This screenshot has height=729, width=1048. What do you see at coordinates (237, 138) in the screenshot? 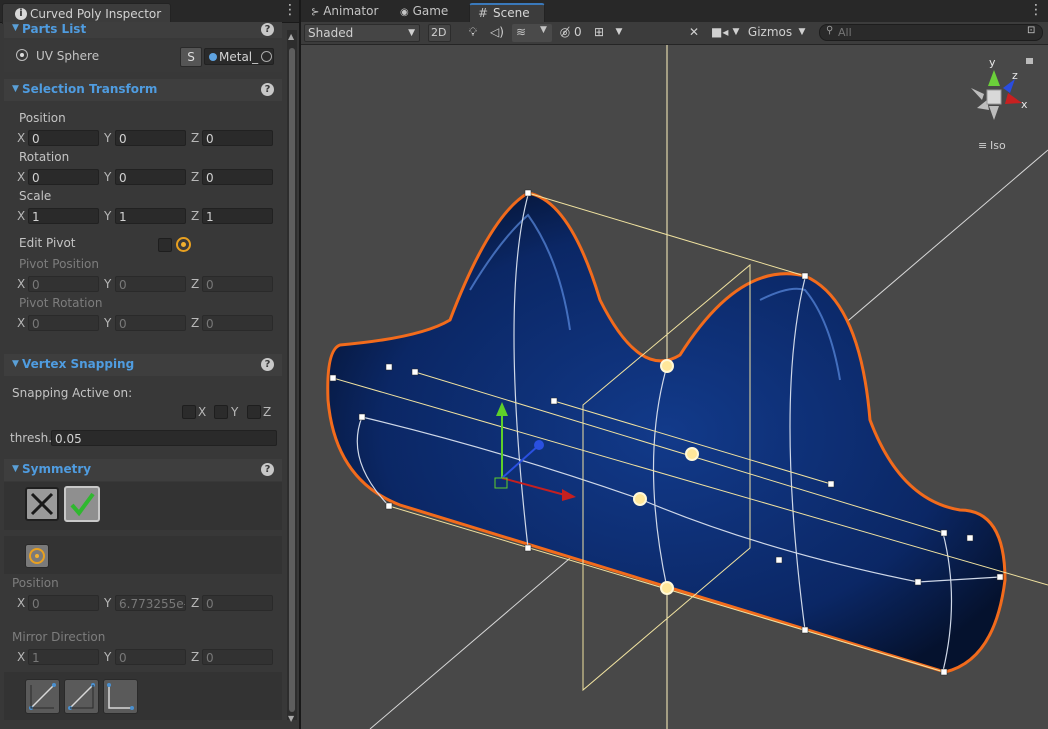
I see `position-z-field: 0` at bounding box center [237, 138].